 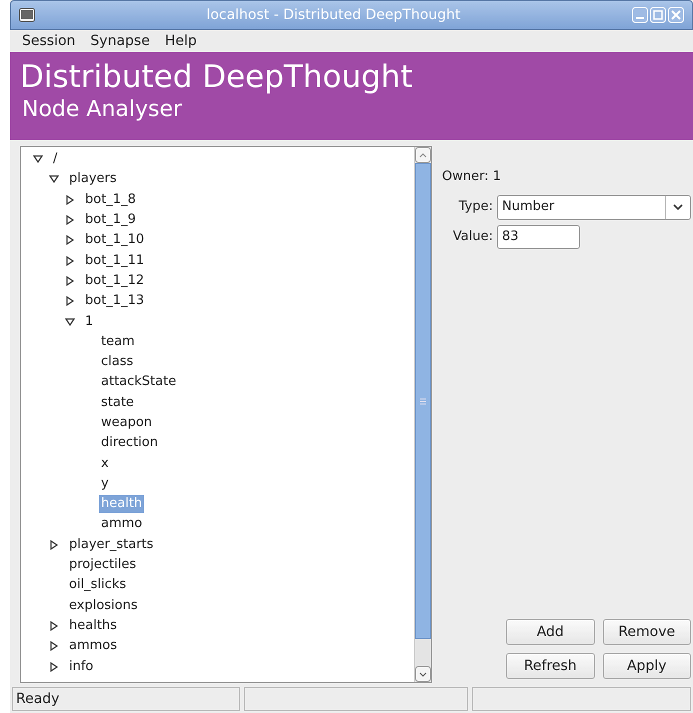 What do you see at coordinates (678, 207) in the screenshot?
I see `chevron-down-icon` at bounding box center [678, 207].